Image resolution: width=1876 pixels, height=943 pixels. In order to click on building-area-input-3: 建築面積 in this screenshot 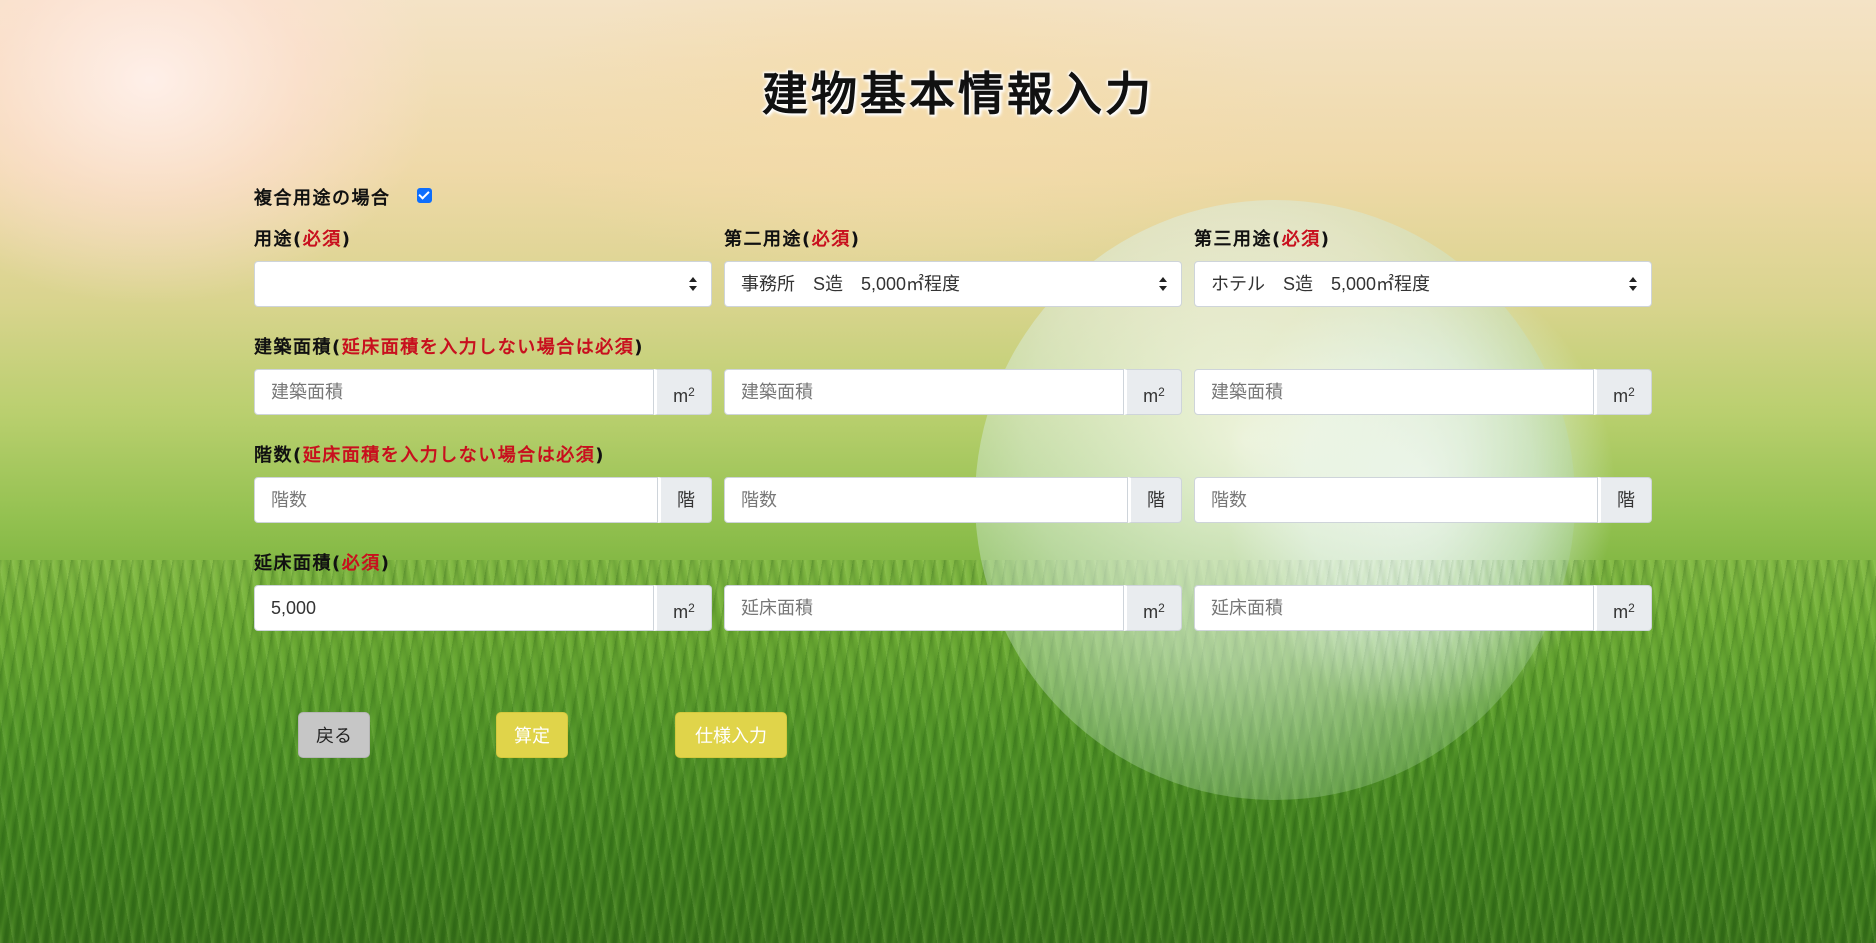, I will do `click(1394, 392)`.